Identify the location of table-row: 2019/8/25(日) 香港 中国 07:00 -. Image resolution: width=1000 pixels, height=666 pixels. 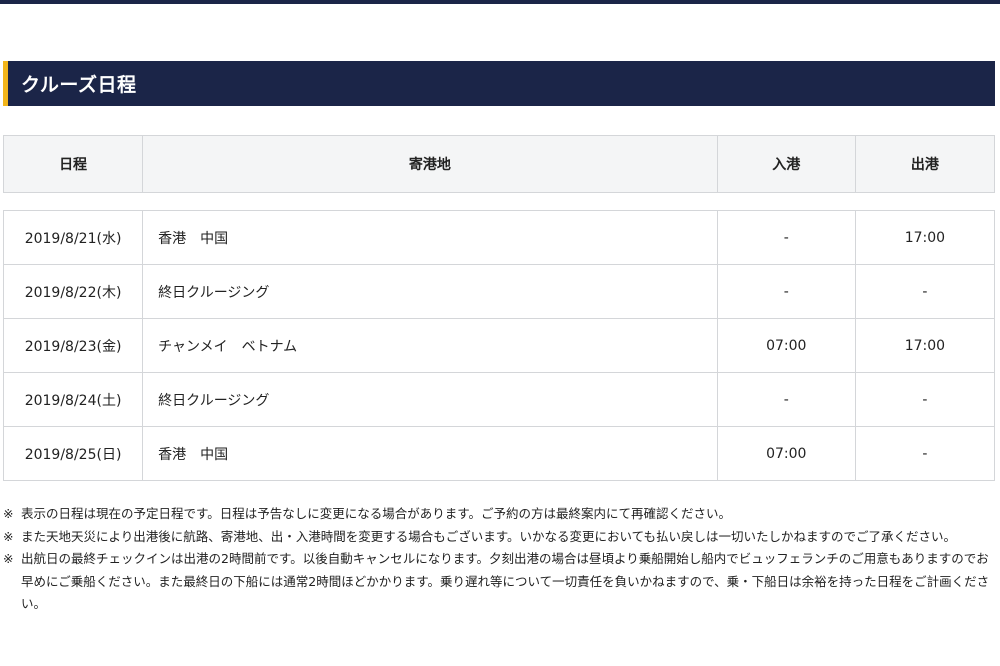
(499, 453).